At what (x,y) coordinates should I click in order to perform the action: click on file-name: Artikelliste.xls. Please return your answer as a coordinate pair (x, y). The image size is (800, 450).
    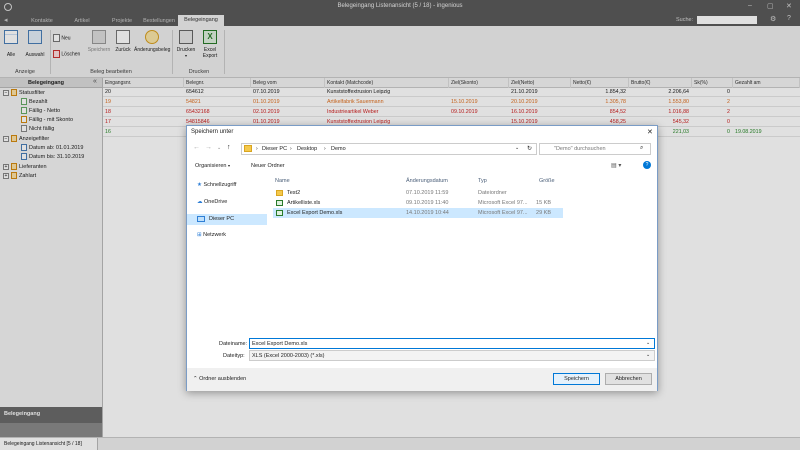
    Looking at the image, I should click on (304, 203).